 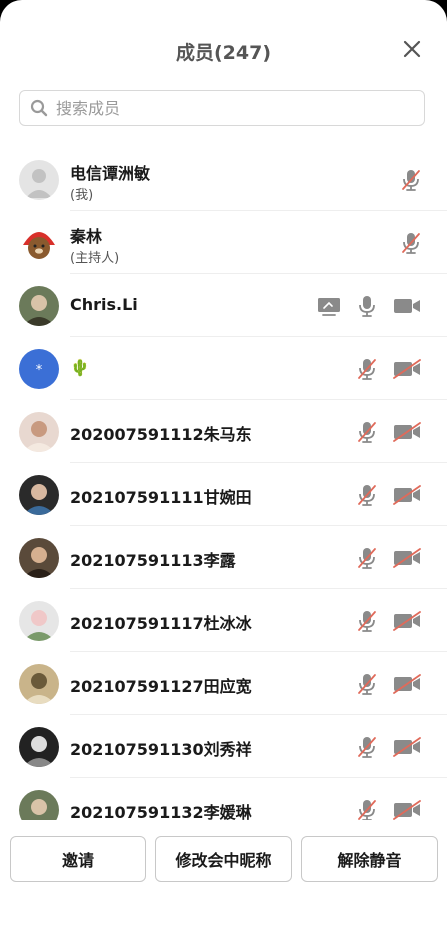 I want to click on member-row: 202107591113李露, so click(x=223, y=557).